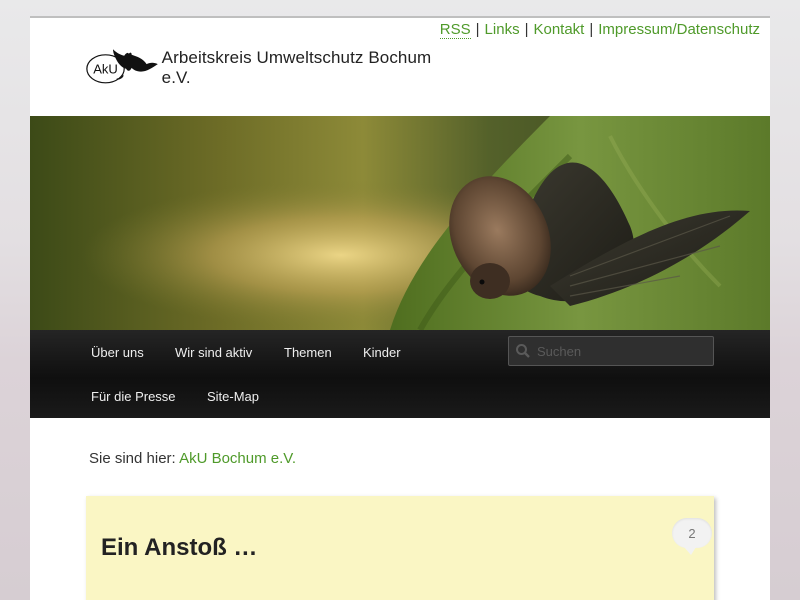 The image size is (800, 600). I want to click on logo-initials: AkU, so click(105, 68).